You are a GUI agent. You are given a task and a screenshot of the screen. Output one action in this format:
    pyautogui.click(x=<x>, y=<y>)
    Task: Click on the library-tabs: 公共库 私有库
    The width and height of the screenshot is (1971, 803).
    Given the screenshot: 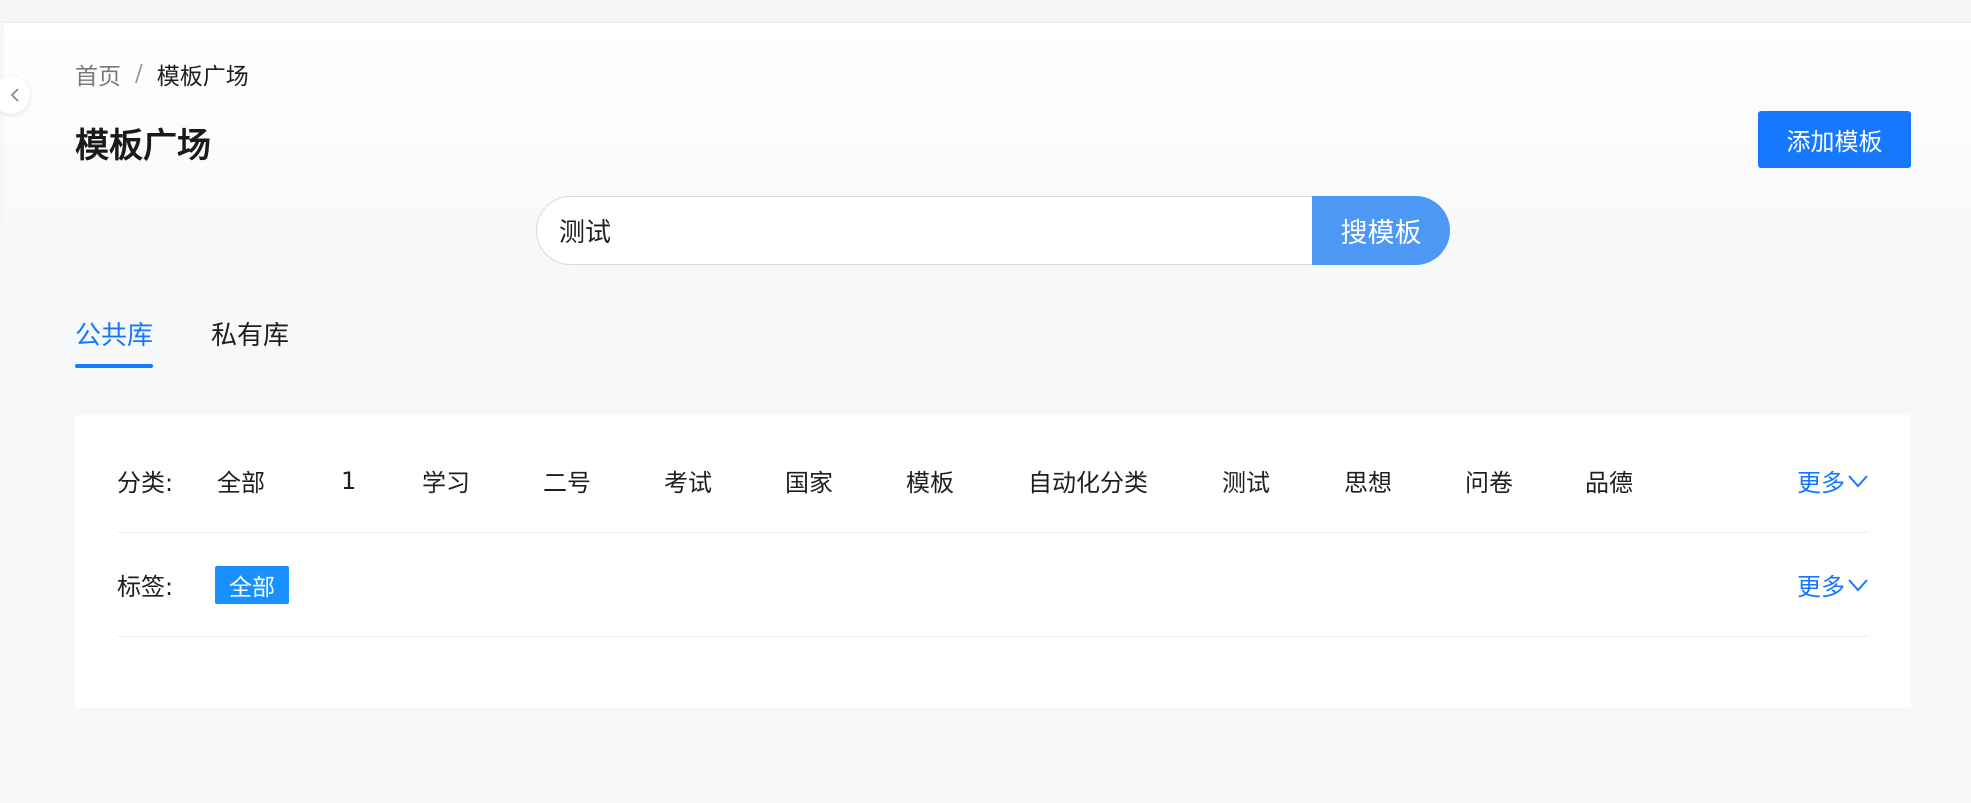 What is the action you would take?
    pyautogui.click(x=211, y=341)
    